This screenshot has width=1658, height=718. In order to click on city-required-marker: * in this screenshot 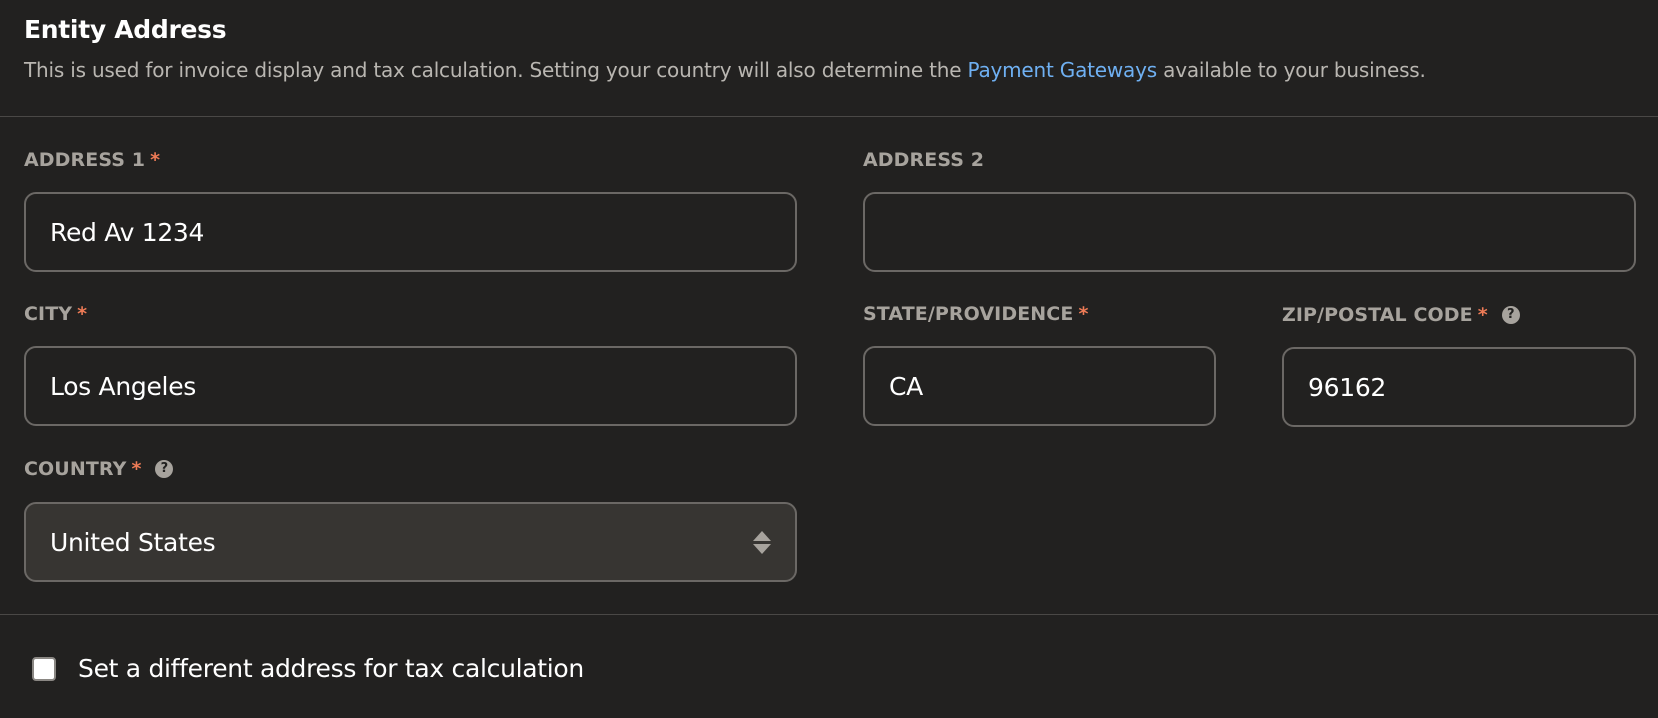, I will do `click(82, 314)`.